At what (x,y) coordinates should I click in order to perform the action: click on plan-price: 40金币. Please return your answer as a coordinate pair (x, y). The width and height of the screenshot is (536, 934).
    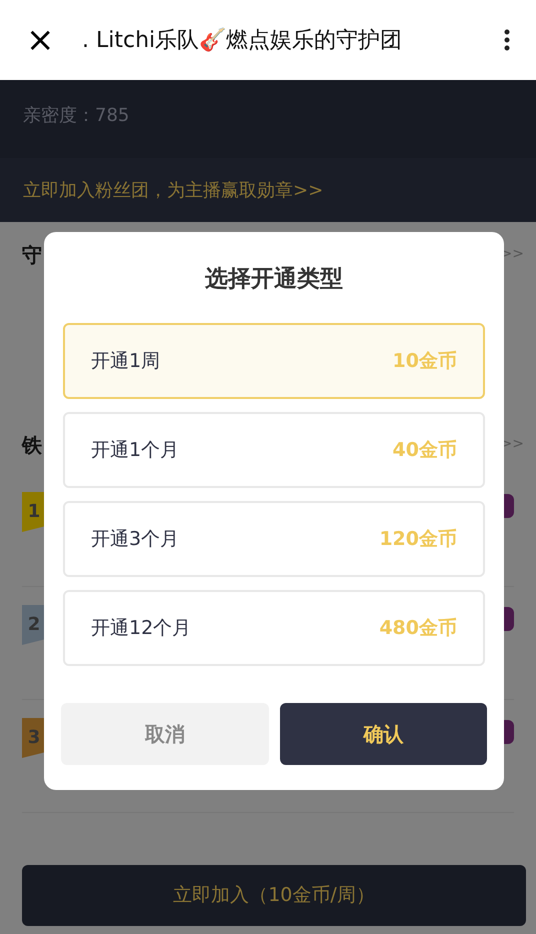
    Looking at the image, I should click on (424, 450).